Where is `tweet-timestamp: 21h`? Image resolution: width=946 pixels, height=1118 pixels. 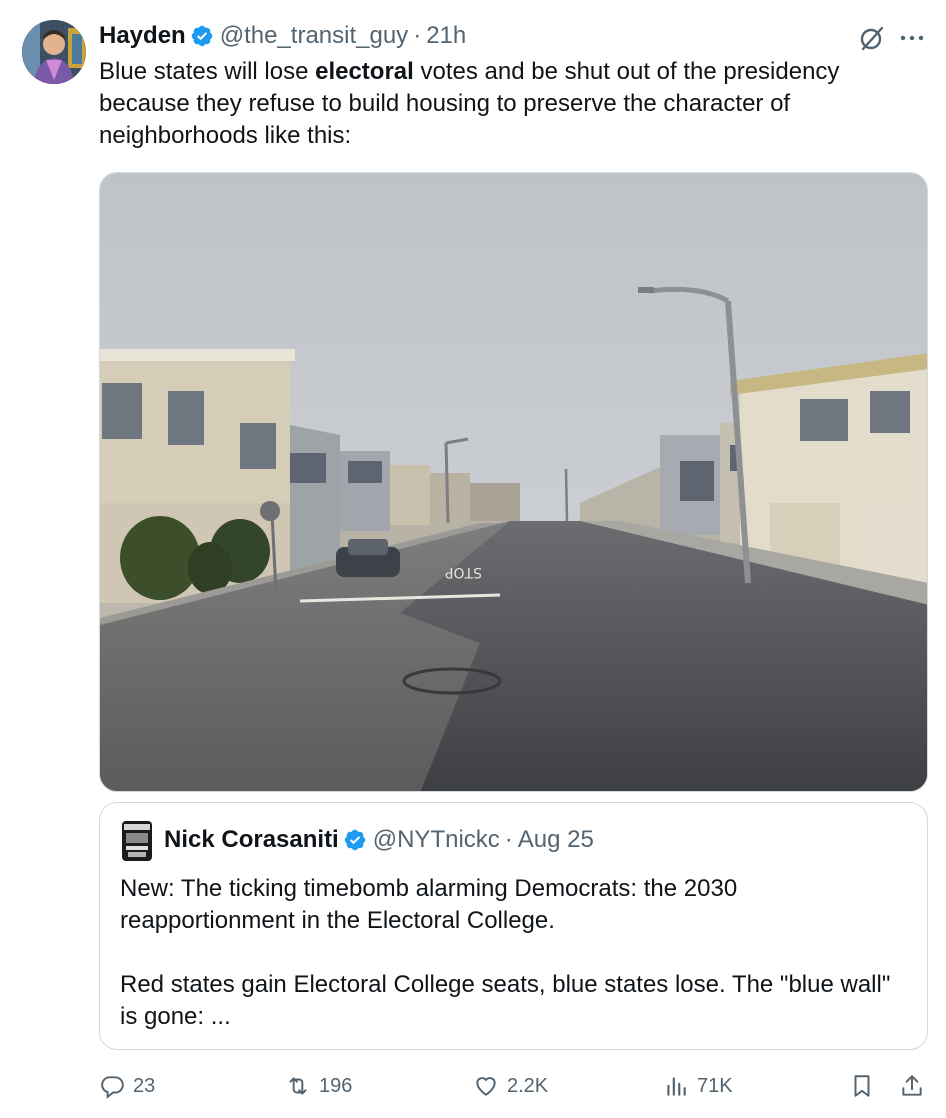 tweet-timestamp: 21h is located at coordinates (446, 36).